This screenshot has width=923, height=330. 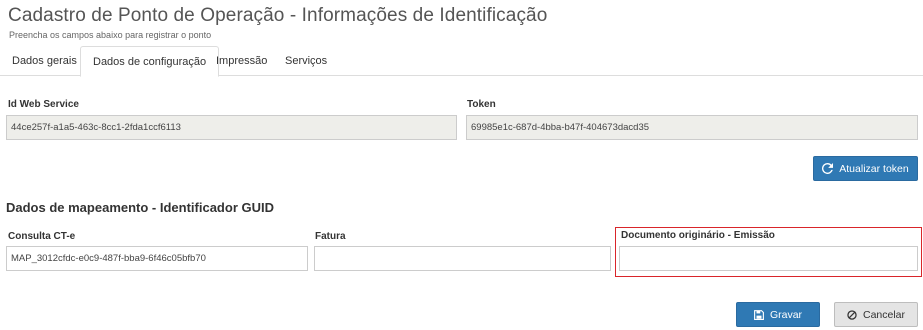 What do you see at coordinates (306, 61) in the screenshot?
I see `tab-servicos: Serviços` at bounding box center [306, 61].